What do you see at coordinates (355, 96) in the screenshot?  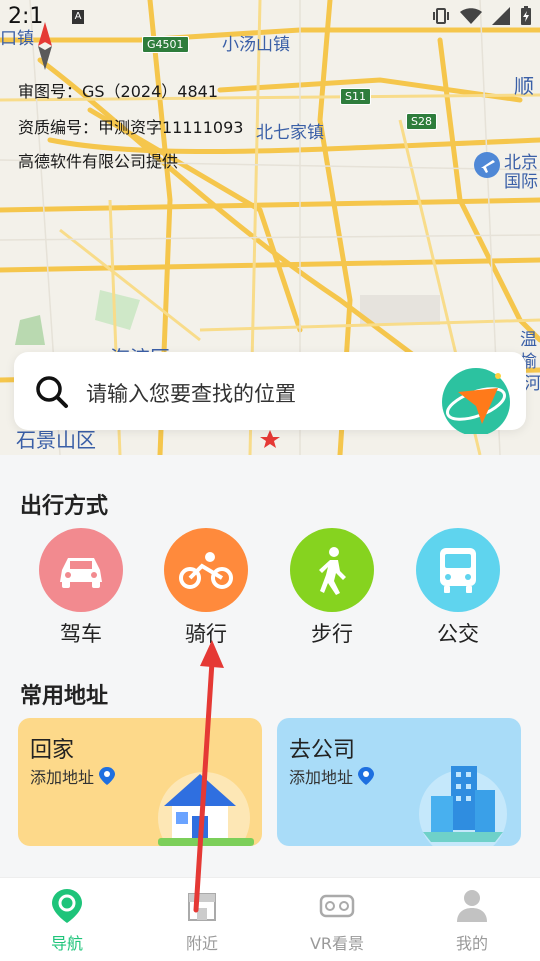 I see `highway-shield: S11` at bounding box center [355, 96].